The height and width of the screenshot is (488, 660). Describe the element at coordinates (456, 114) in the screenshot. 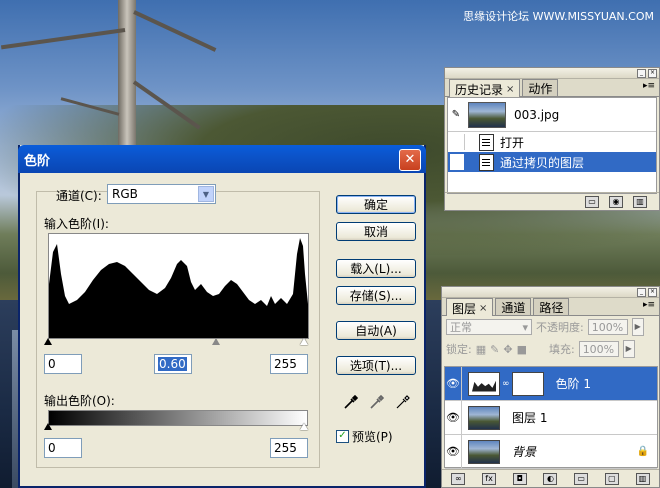

I see `brush-source-icon: ✎` at that location.